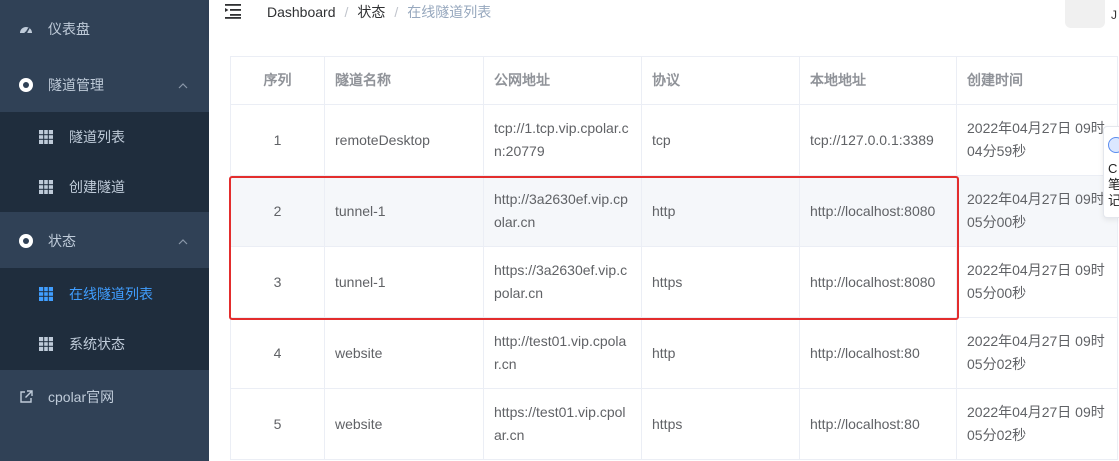 The height and width of the screenshot is (461, 1119). I want to click on sidebar-item-label: 状态, so click(62, 241).